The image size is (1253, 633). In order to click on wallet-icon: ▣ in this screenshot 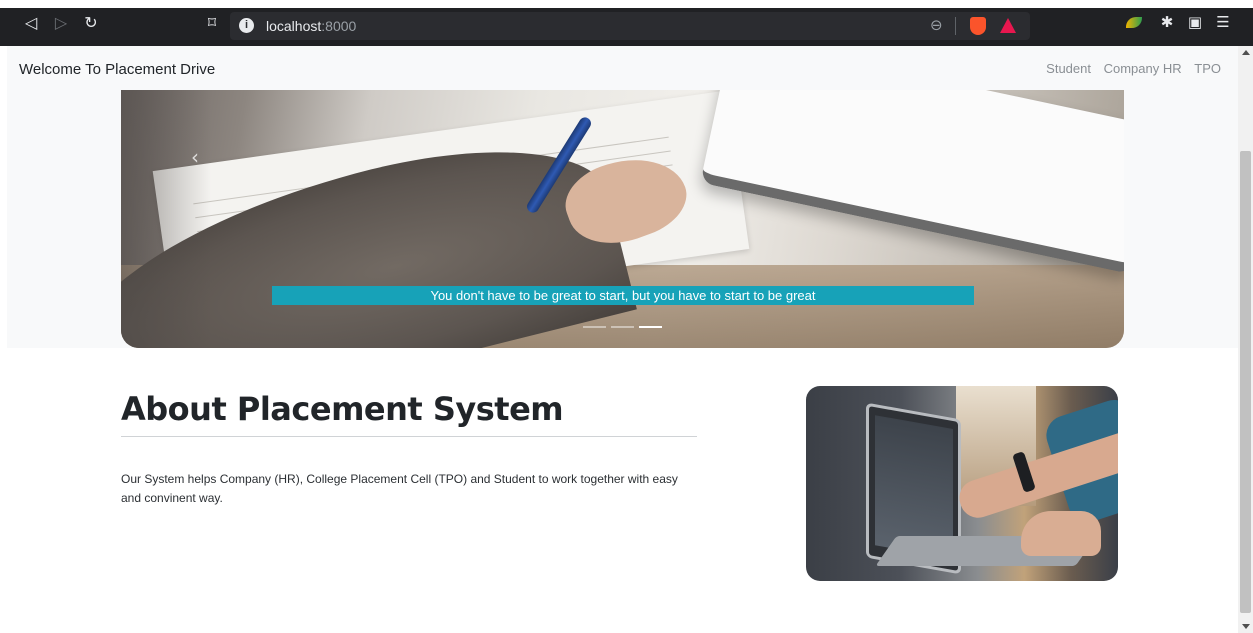, I will do `click(1195, 22)`.